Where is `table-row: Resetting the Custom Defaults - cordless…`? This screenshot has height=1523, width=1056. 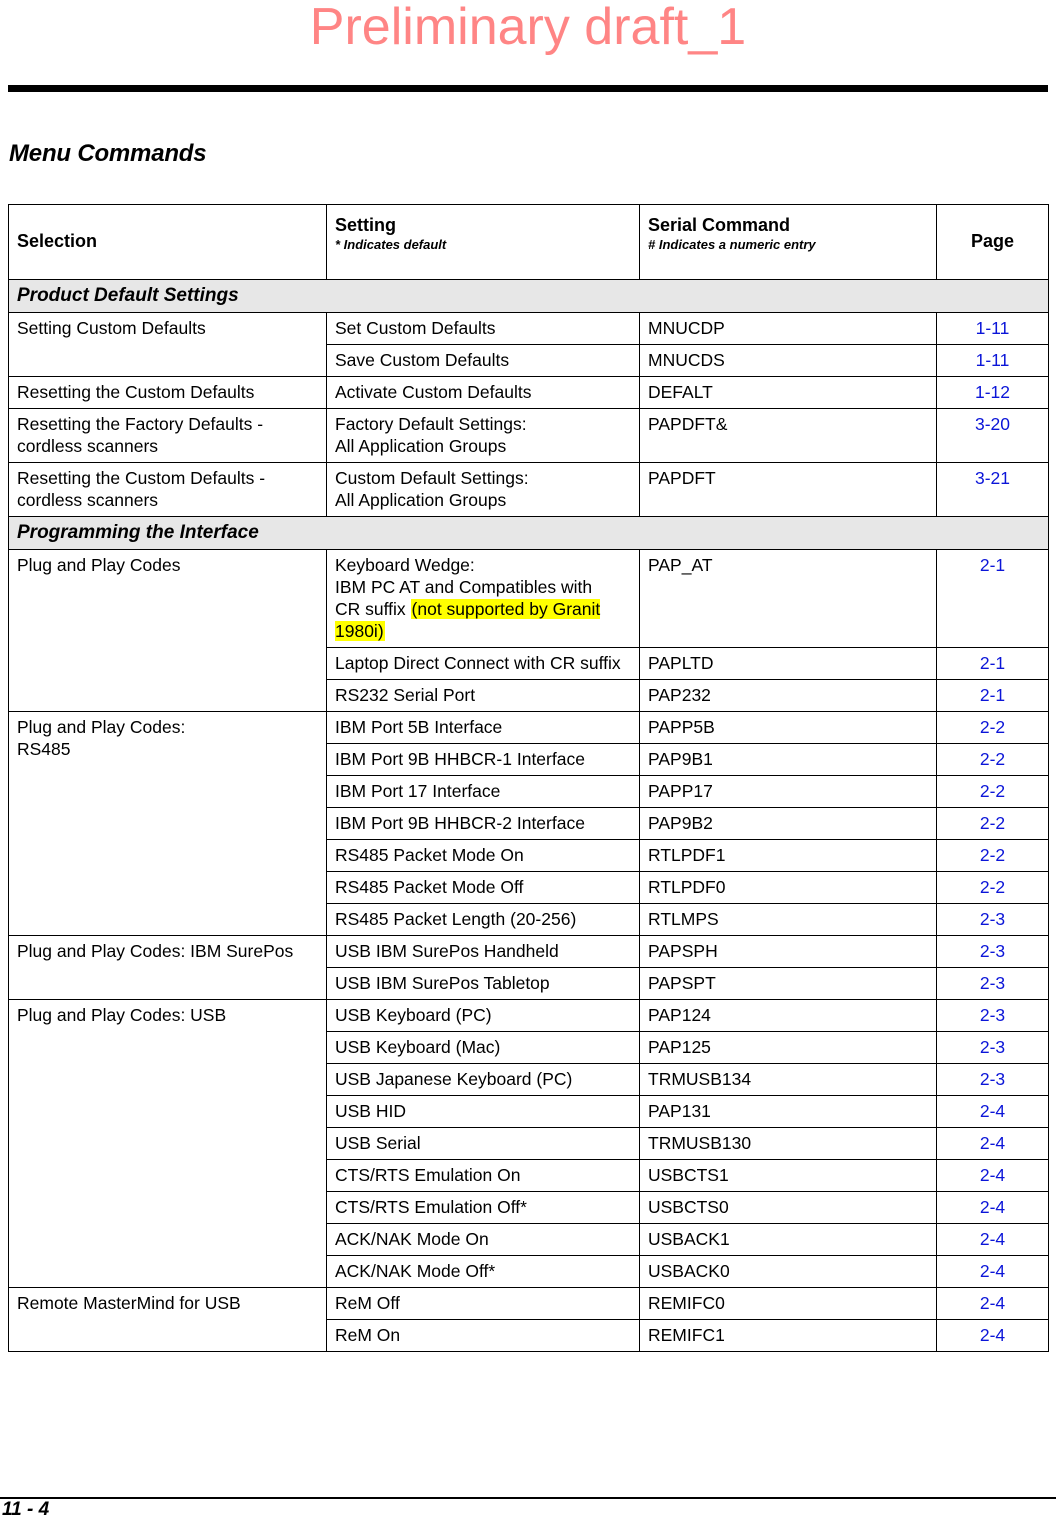
table-row: Resetting the Custom Defaults - cordless… is located at coordinates (528, 489).